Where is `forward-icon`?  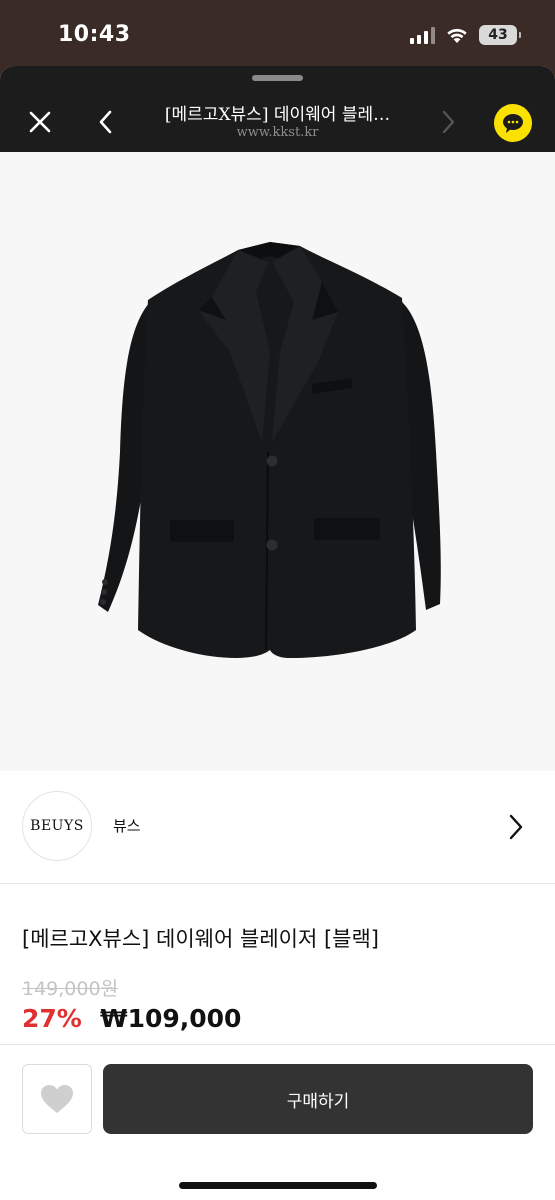 forward-icon is located at coordinates (448, 122).